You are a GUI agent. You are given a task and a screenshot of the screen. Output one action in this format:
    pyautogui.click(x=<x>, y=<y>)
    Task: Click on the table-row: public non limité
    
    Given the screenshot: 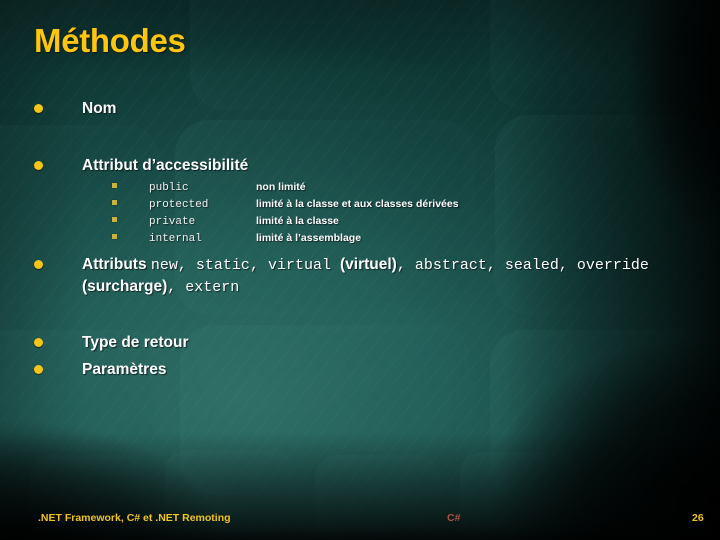 What is the action you would take?
    pyautogui.click(x=285, y=189)
    